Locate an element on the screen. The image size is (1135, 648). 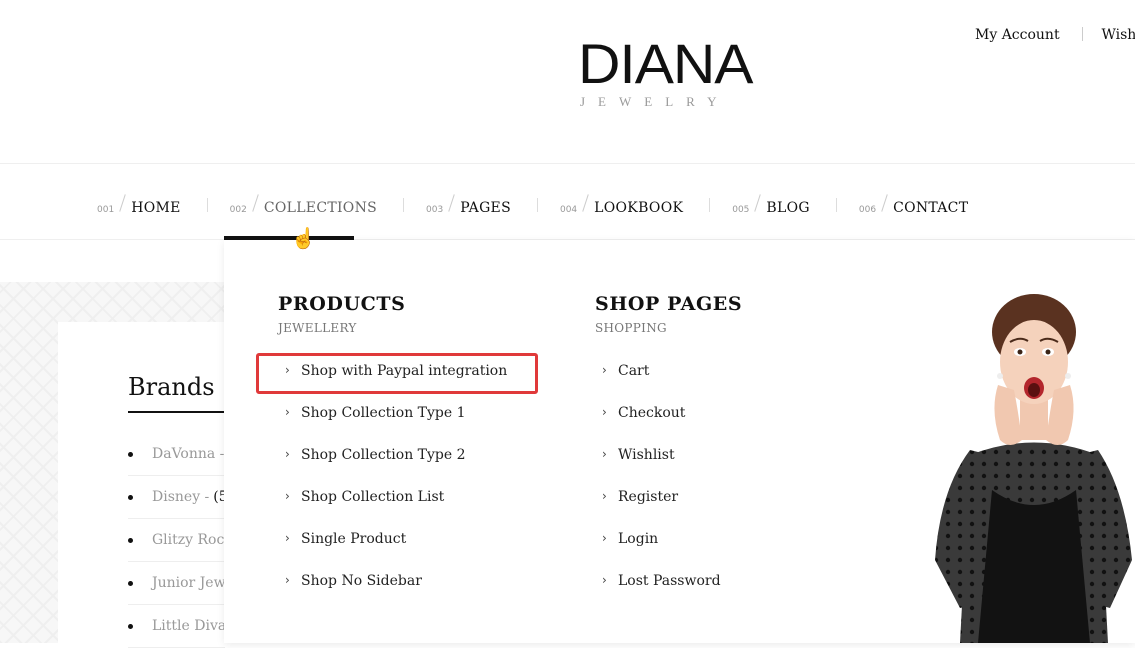
menu-item-register: › Register is located at coordinates (668, 510).